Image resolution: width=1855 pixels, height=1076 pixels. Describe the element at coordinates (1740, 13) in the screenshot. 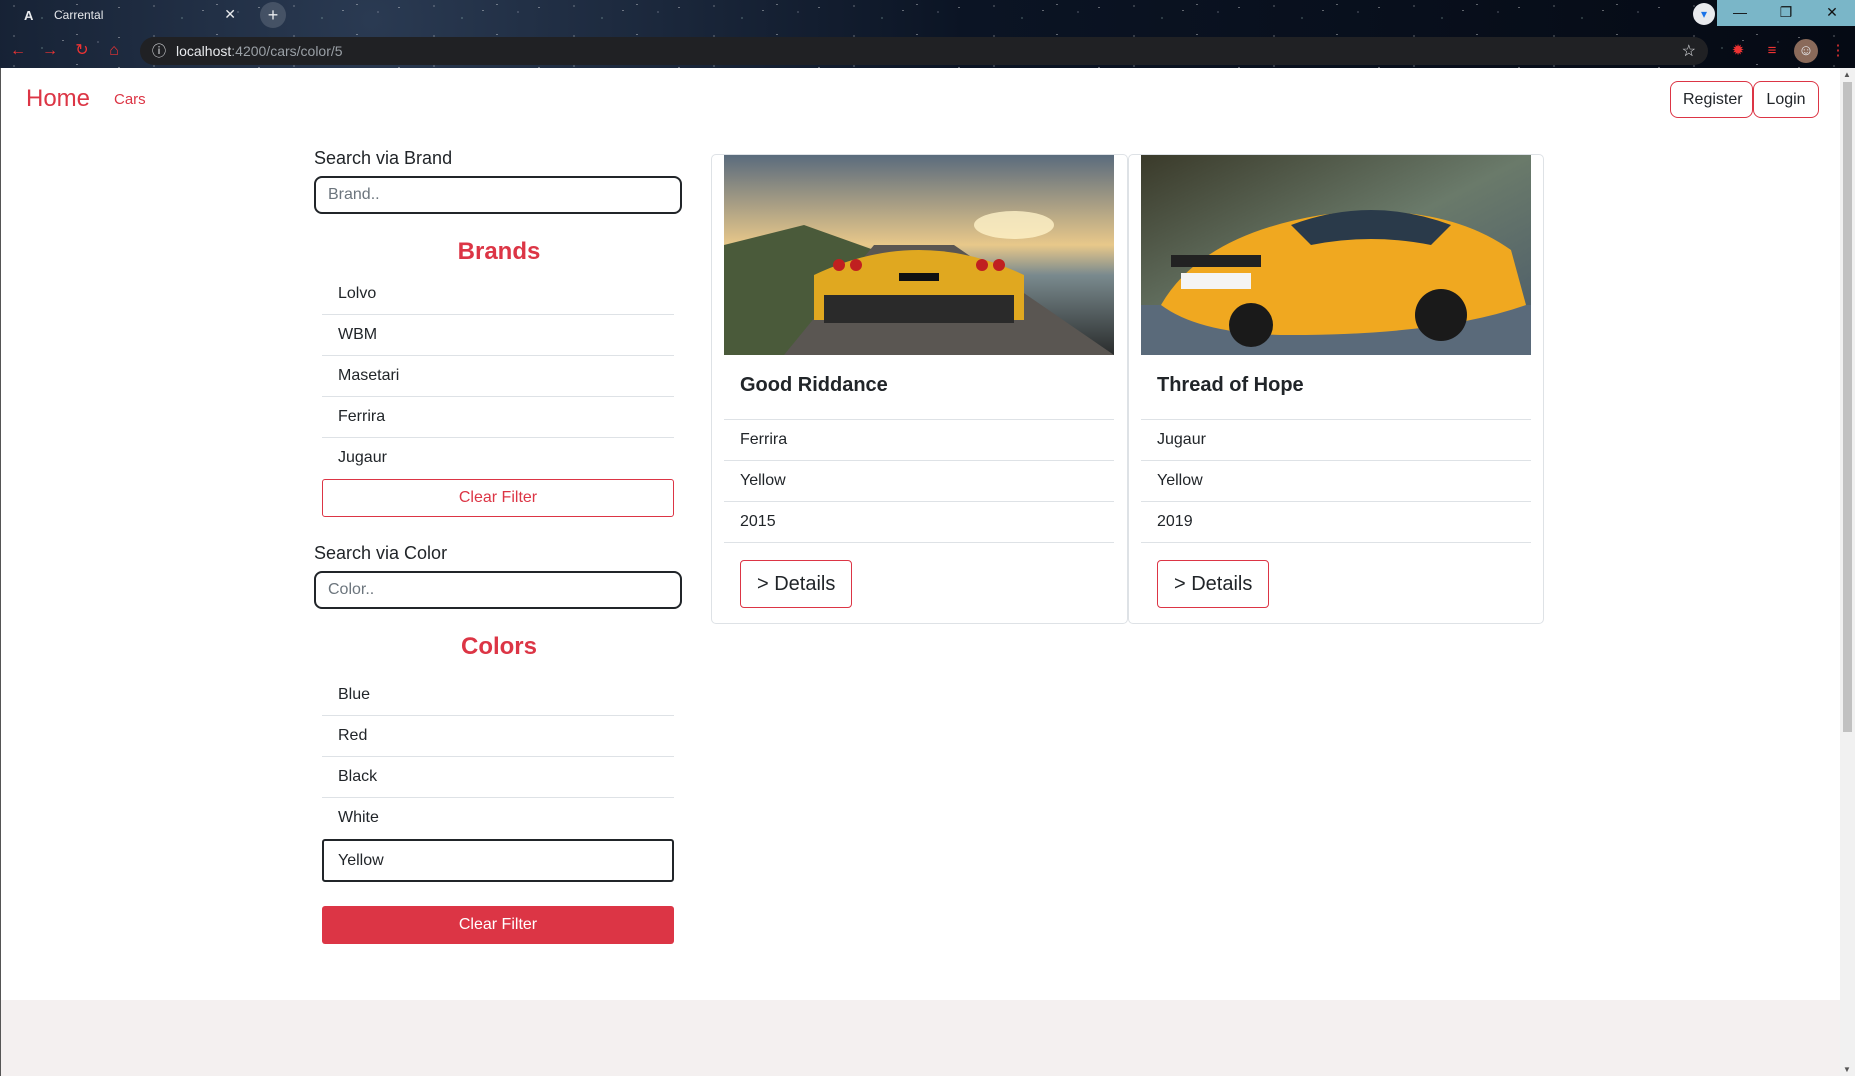

I see `minimize-icon: —` at that location.